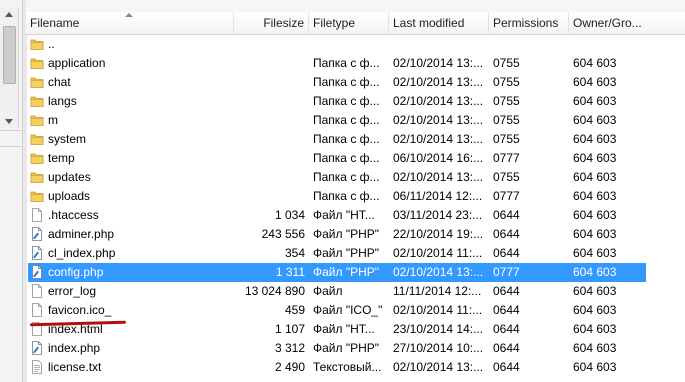  What do you see at coordinates (283, 234) in the screenshot?
I see `file-size: 243 556` at bounding box center [283, 234].